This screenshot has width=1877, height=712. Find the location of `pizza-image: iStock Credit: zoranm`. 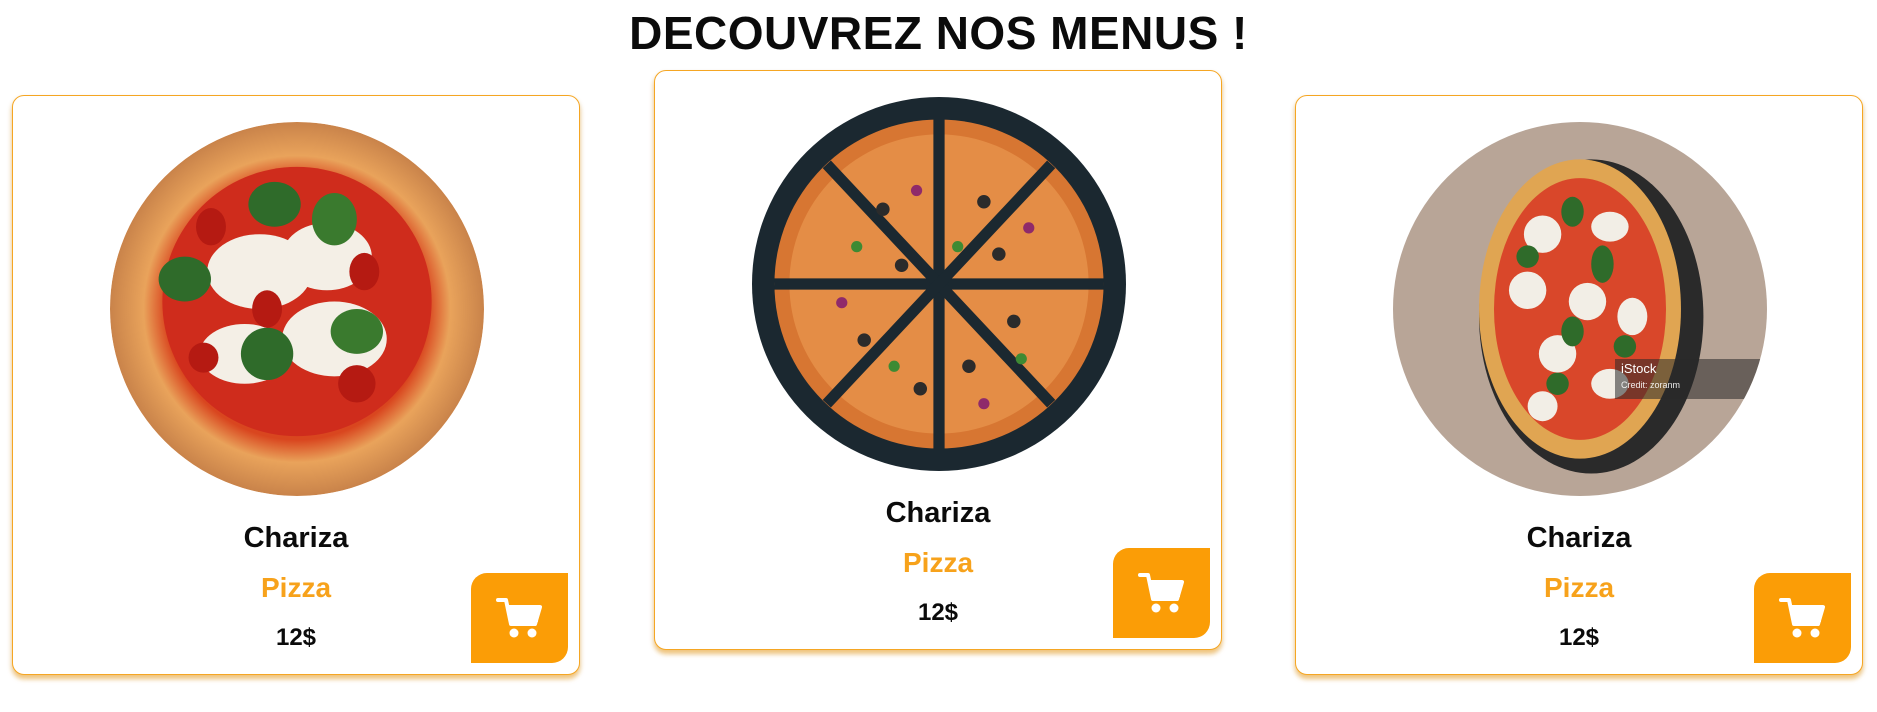

pizza-image: iStock Credit: zoranm is located at coordinates (1580, 309).